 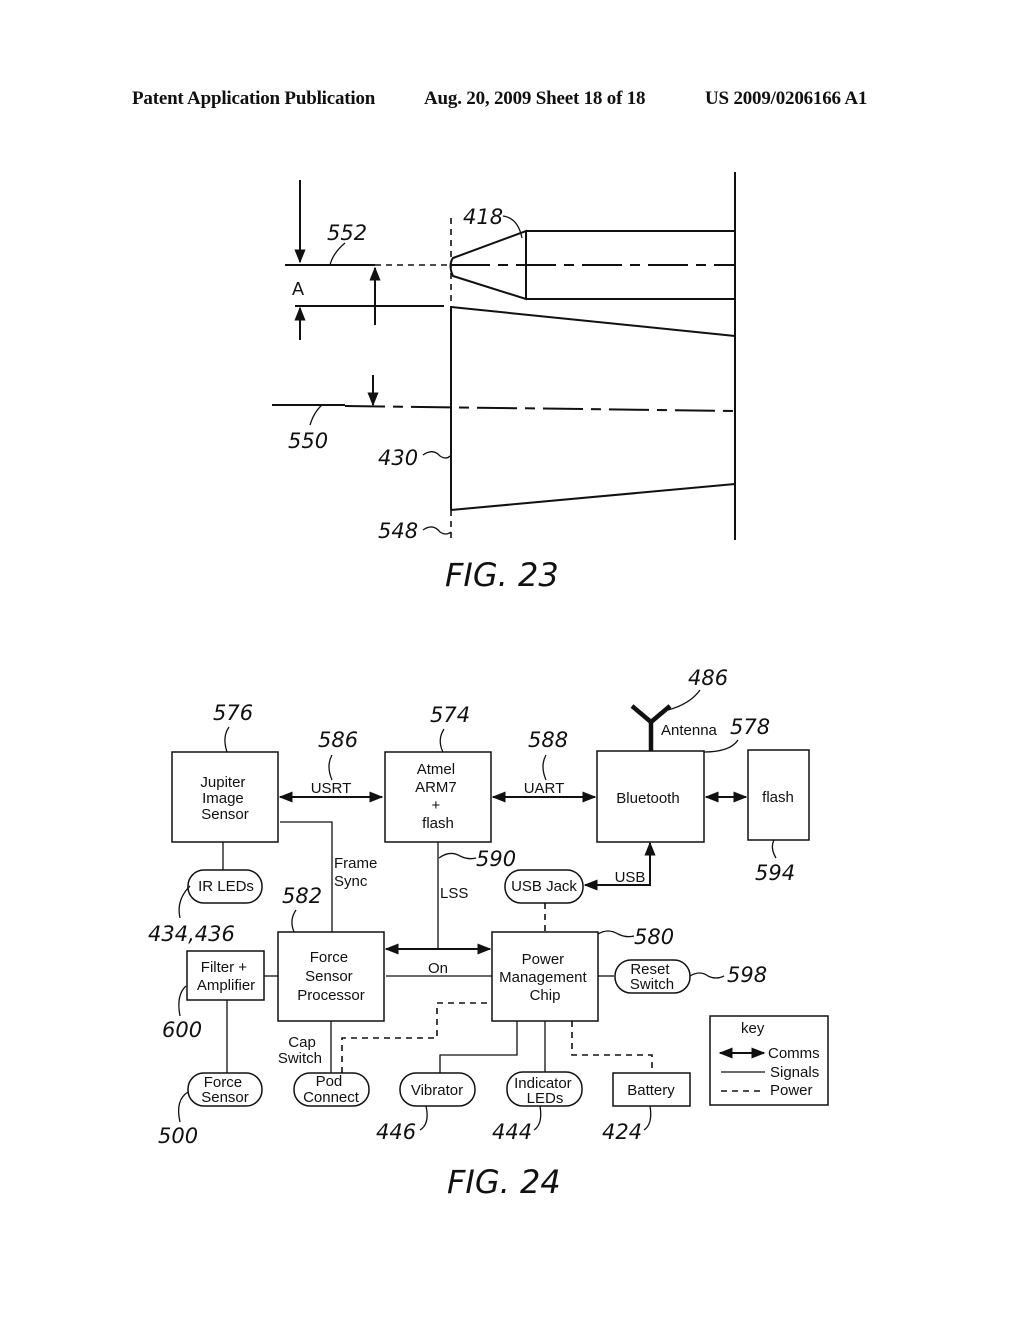 What do you see at coordinates (233, 713) in the screenshot?
I see `ref-576: 576` at bounding box center [233, 713].